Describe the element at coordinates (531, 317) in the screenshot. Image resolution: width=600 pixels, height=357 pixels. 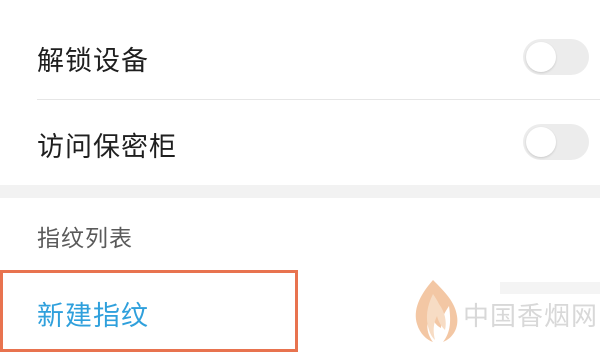
I see `watermark-text: 中国香烟网` at that location.